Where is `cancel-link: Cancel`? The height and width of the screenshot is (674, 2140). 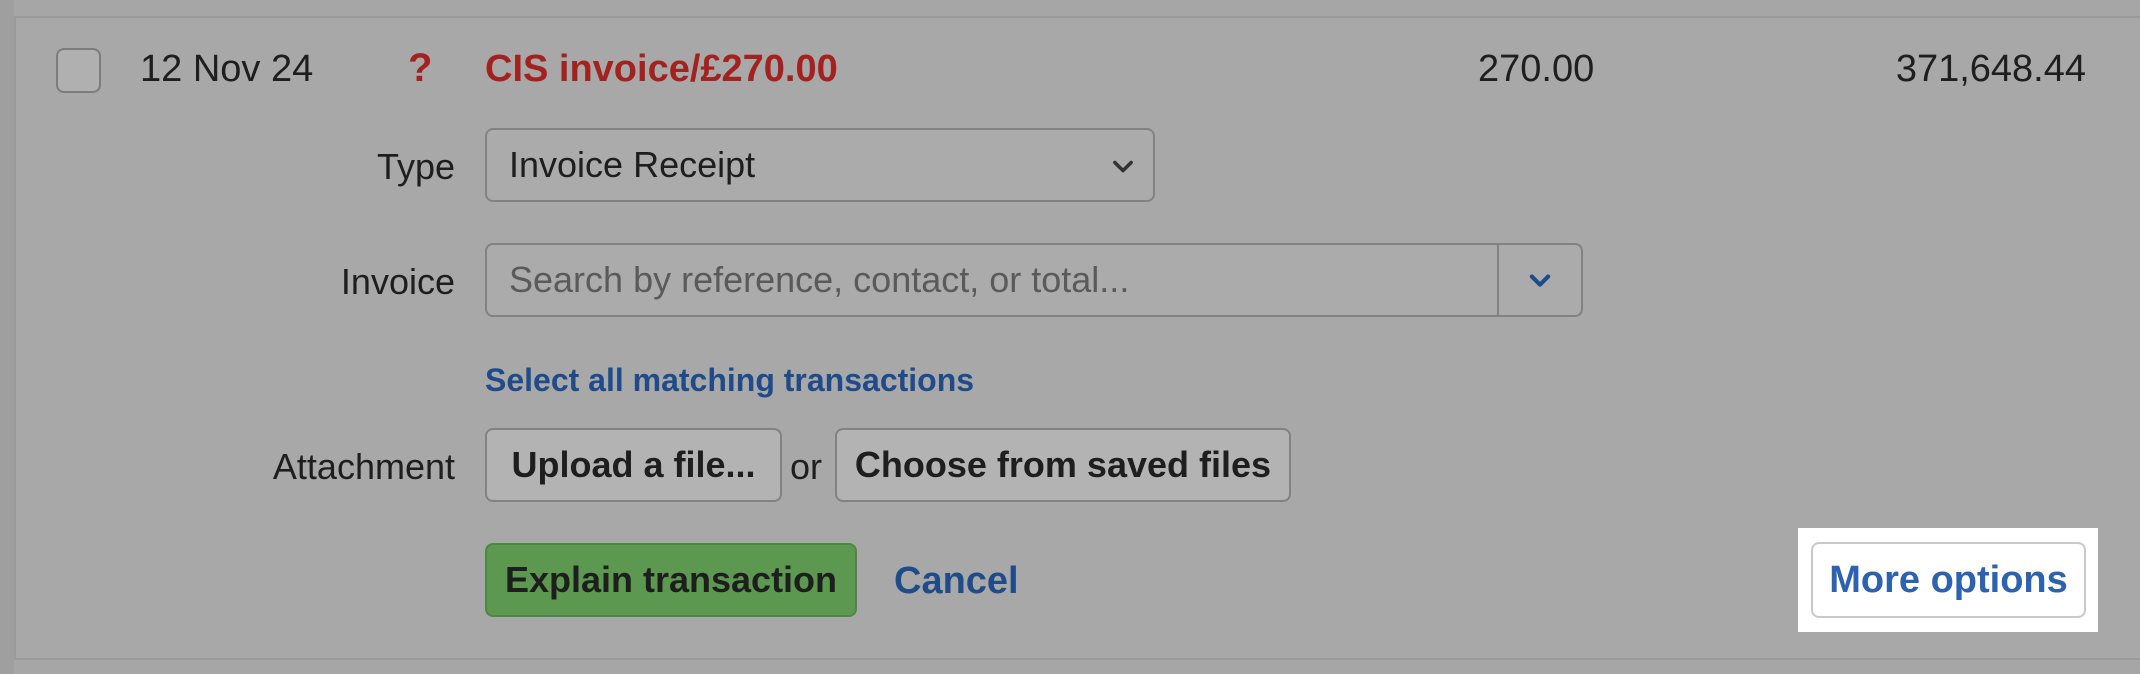 cancel-link: Cancel is located at coordinates (956, 581).